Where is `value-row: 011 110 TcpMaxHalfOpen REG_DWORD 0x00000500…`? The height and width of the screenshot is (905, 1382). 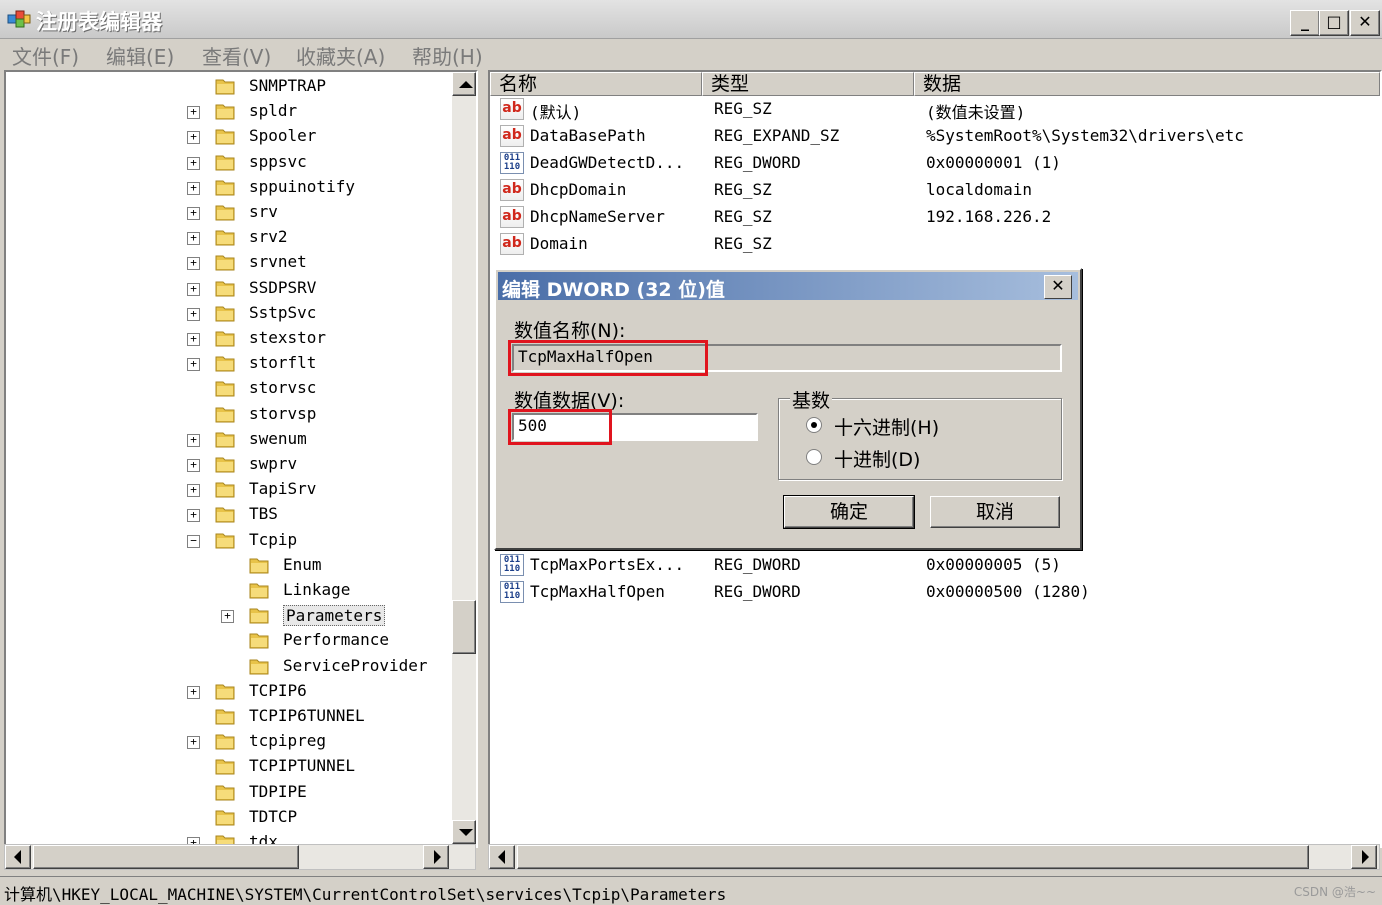
value-row: 011 110 TcpMaxHalfOpen REG_DWORD 0x00000500… is located at coordinates (934, 592).